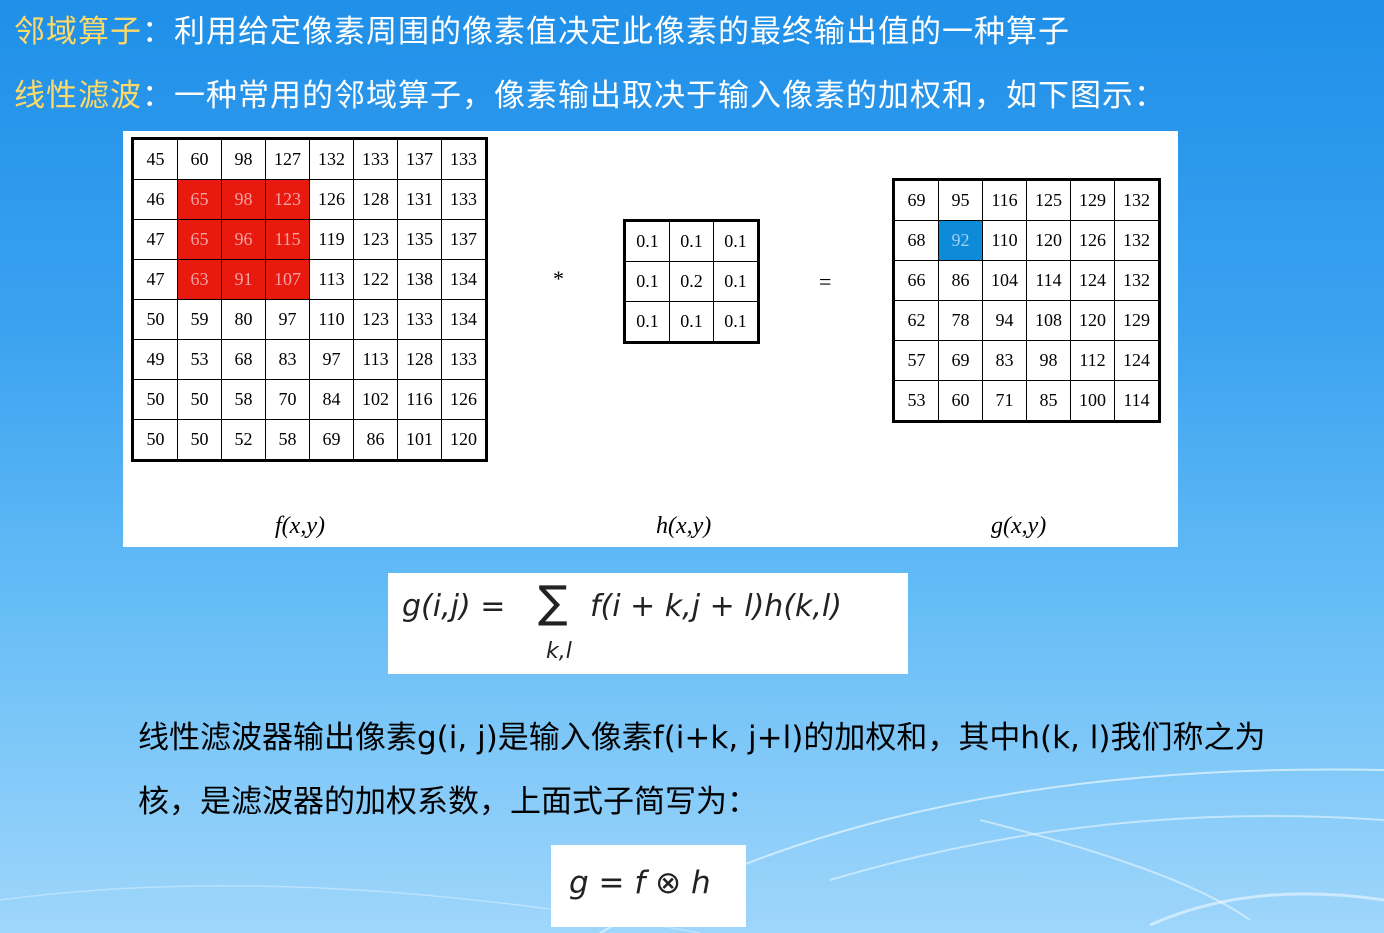  What do you see at coordinates (1004, 360) in the screenshot?
I see `matrix-cell: 83` at bounding box center [1004, 360].